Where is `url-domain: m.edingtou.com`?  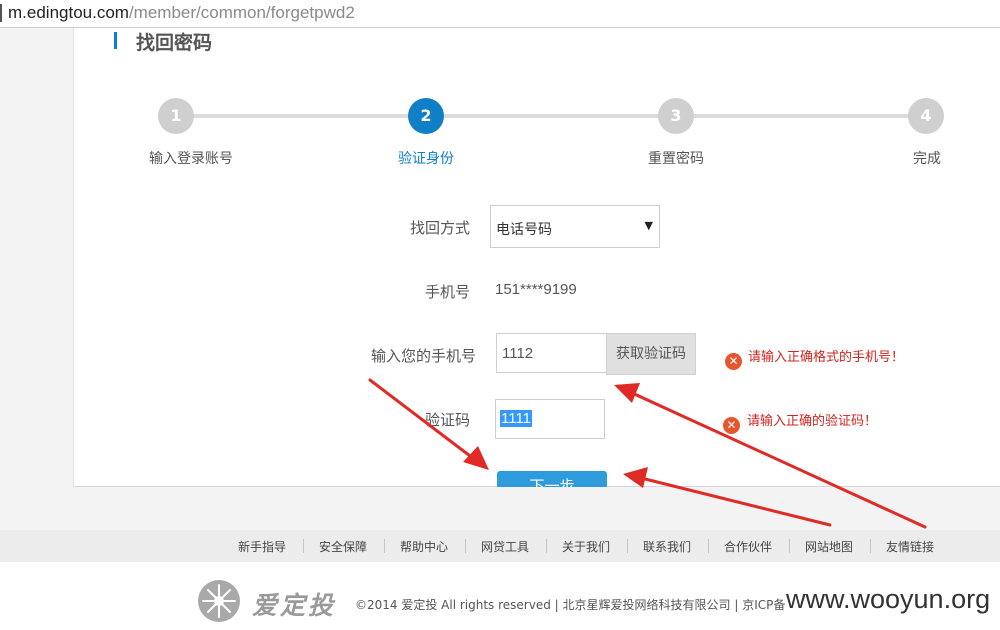
url-domain: m.edingtou.com is located at coordinates (68, 12).